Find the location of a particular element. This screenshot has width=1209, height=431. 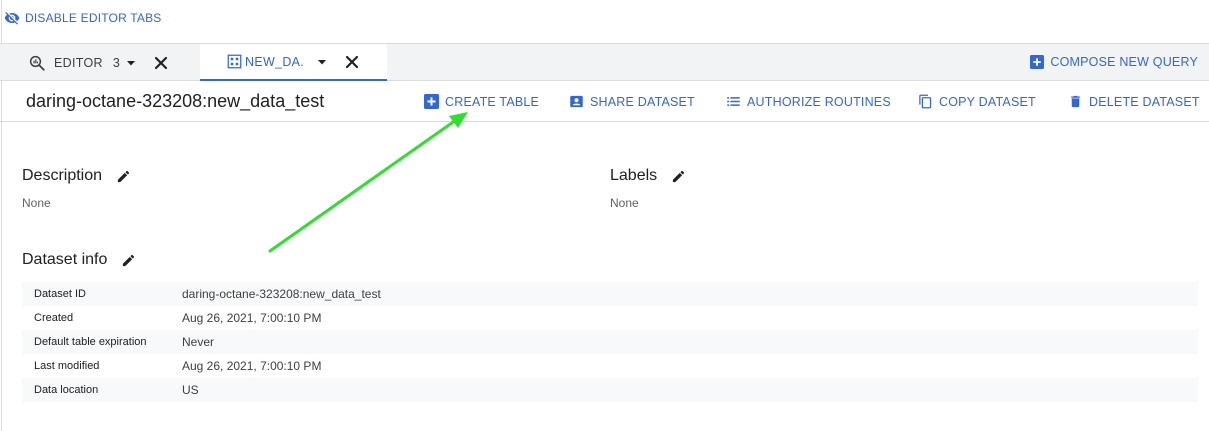

compose-new-query-label: COMPOSE NEW QUERY is located at coordinates (1124, 62).